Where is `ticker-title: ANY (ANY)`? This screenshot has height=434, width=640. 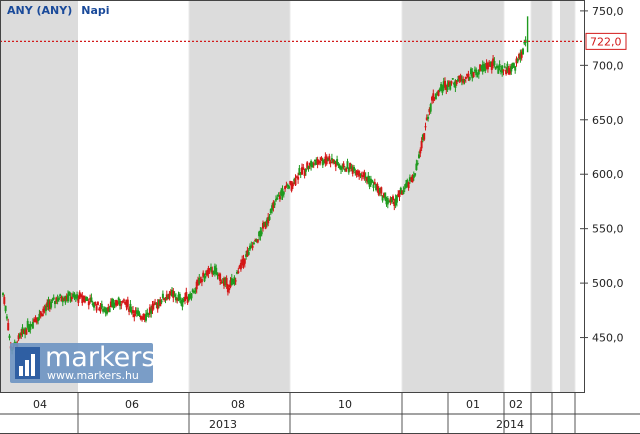
ticker-title: ANY (ANY) is located at coordinates (39, 10).